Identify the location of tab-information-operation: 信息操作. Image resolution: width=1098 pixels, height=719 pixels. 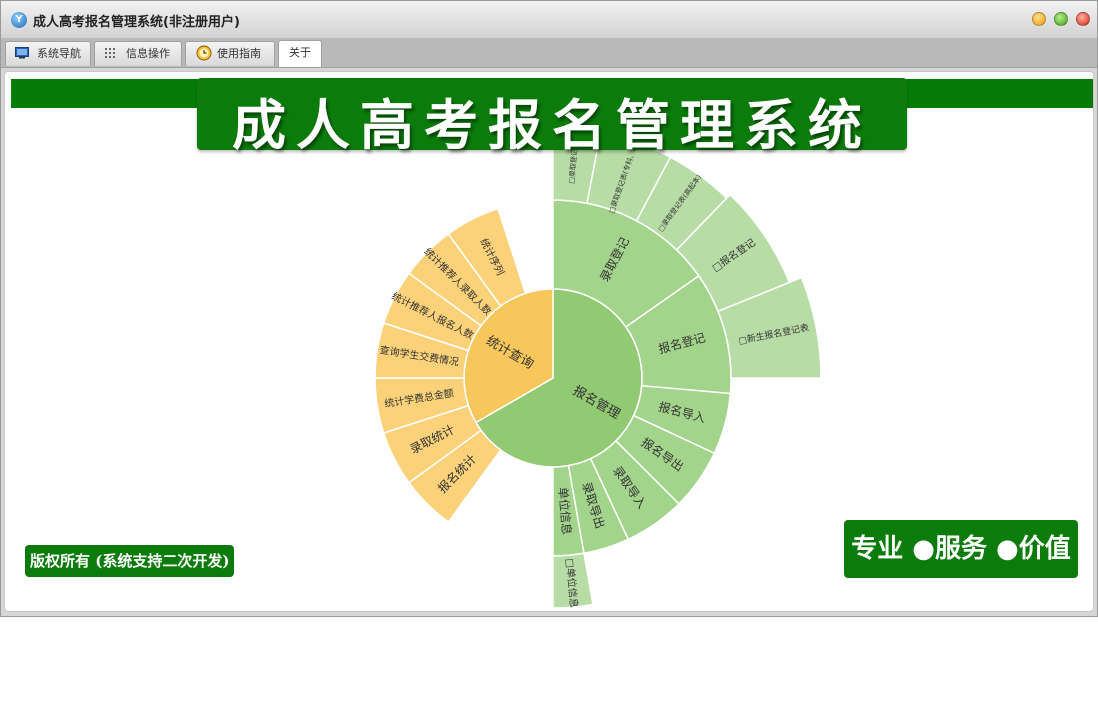
(138, 53).